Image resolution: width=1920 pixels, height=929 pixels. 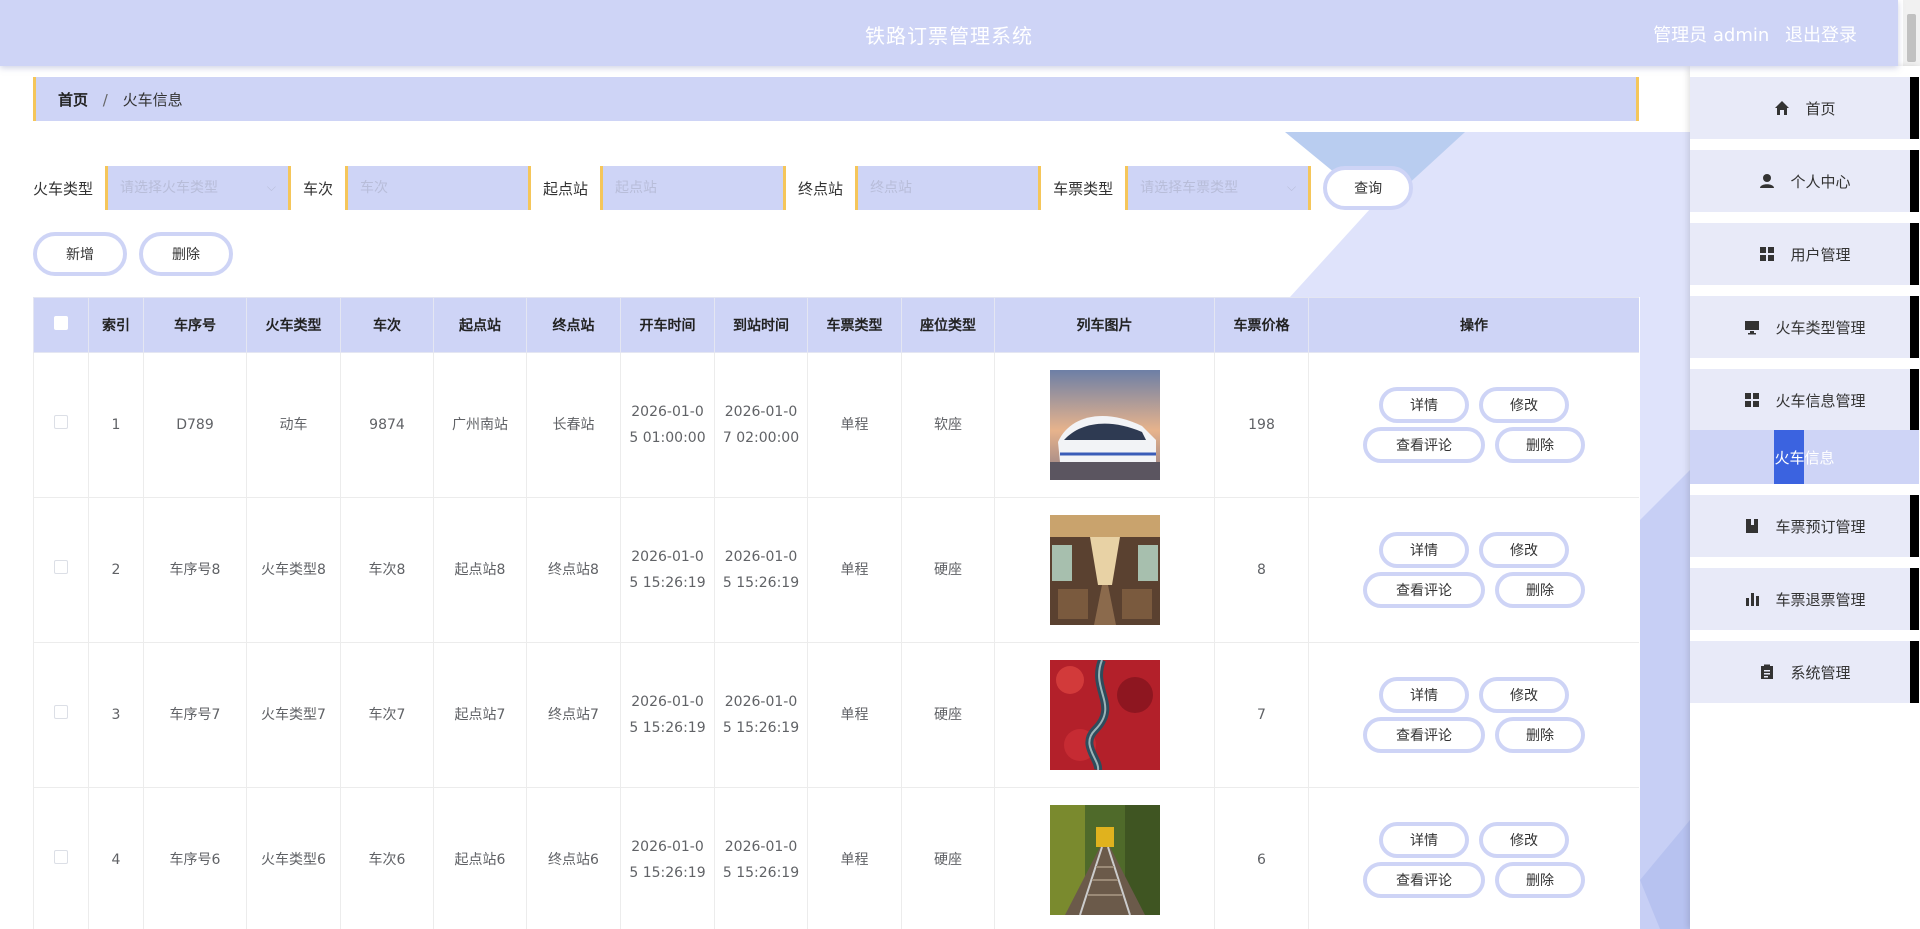 I want to click on start-station-field, so click(x=693, y=188).